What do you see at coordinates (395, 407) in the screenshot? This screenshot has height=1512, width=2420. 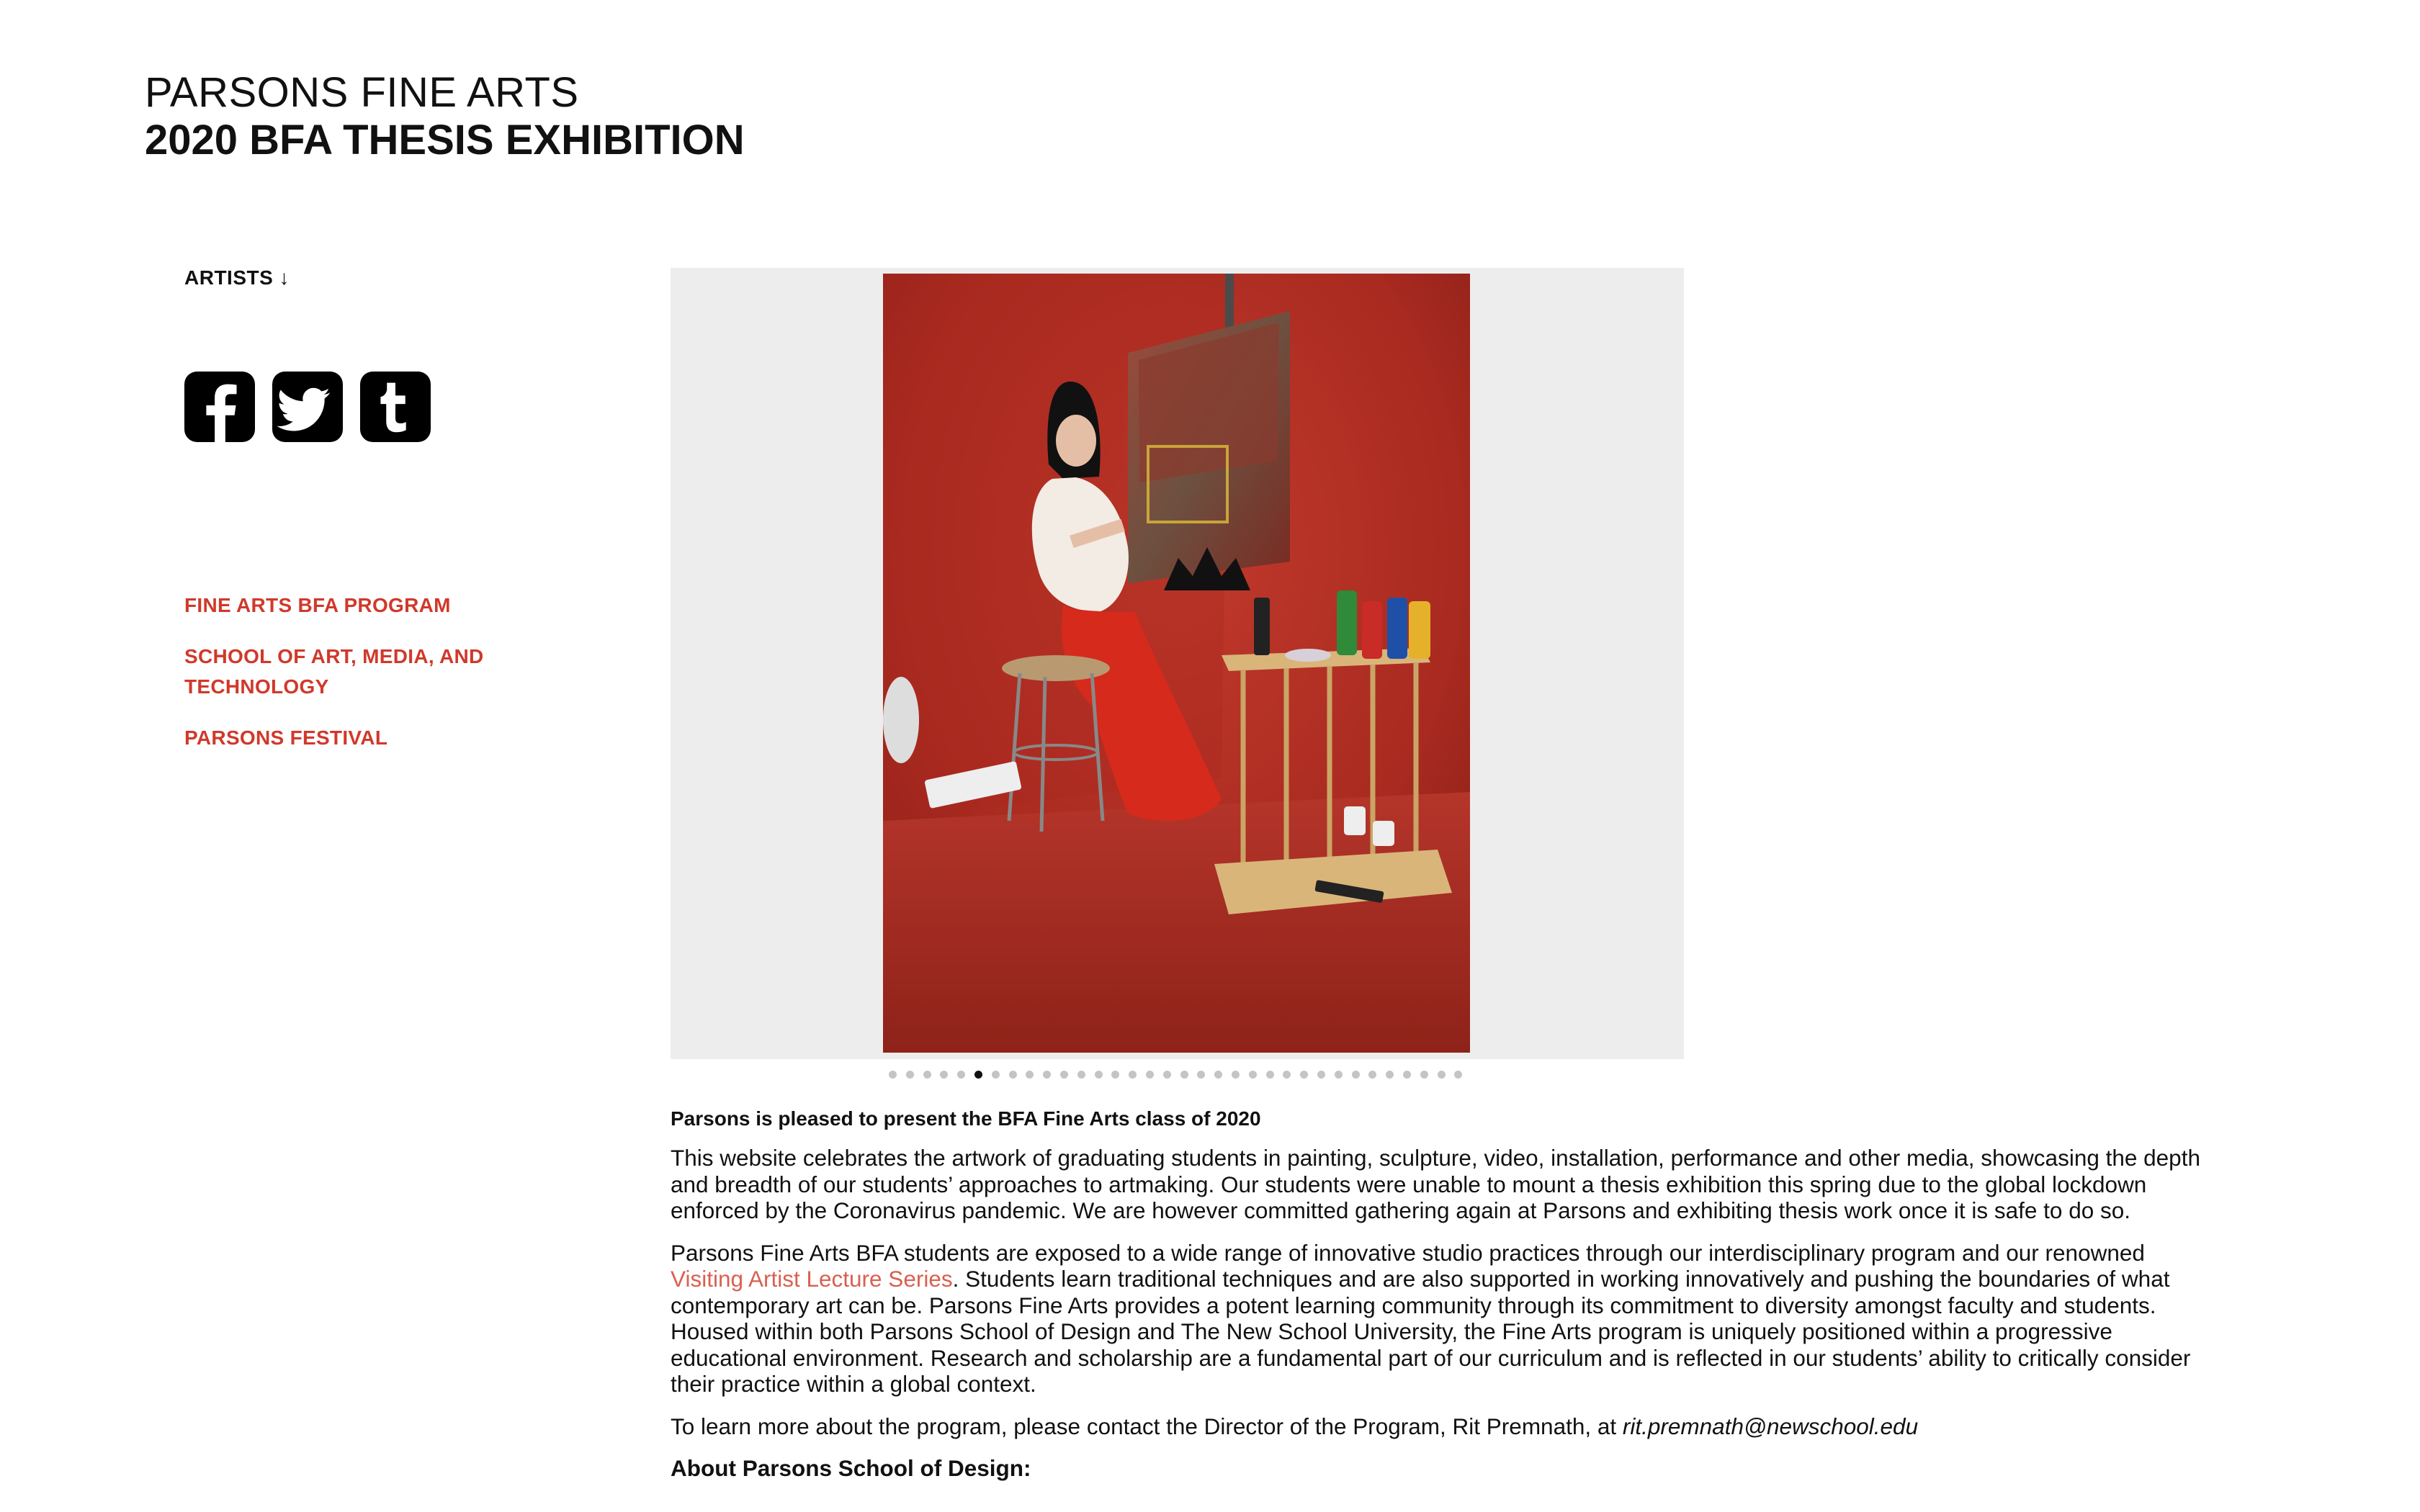 I see `tumblr-icon` at bounding box center [395, 407].